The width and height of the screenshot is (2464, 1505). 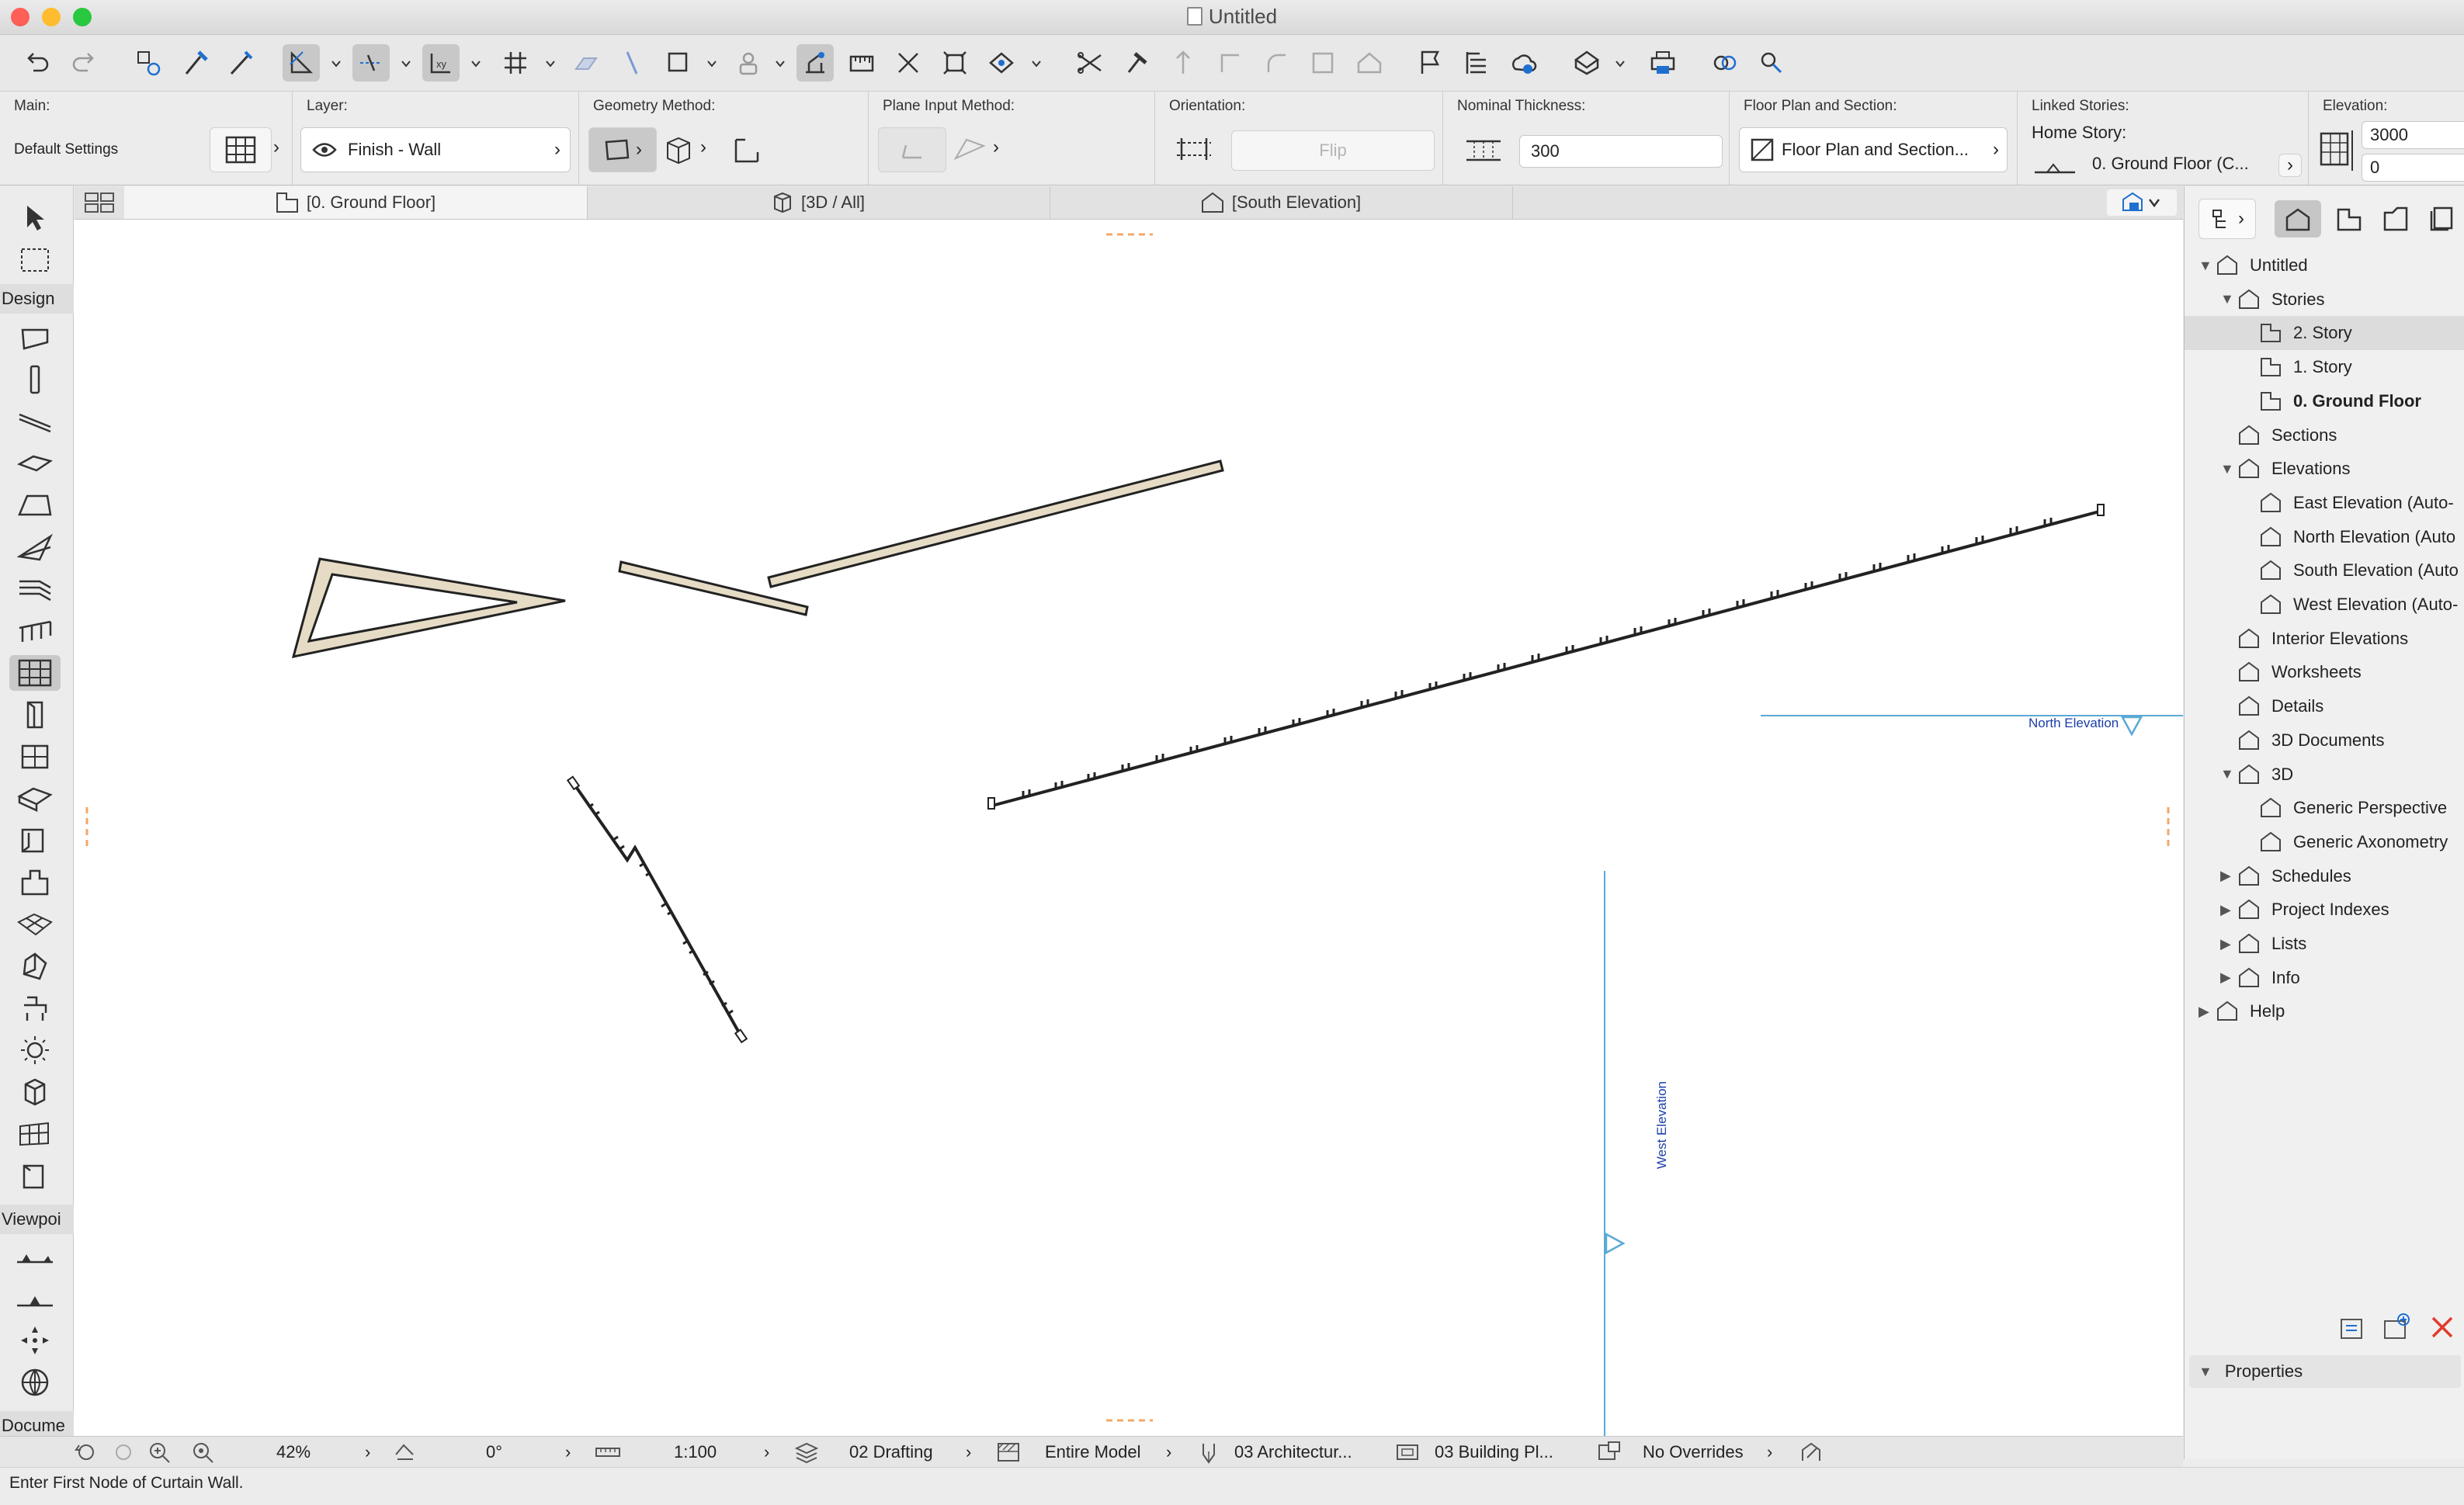 I want to click on dimension-button, so click(x=908, y=62).